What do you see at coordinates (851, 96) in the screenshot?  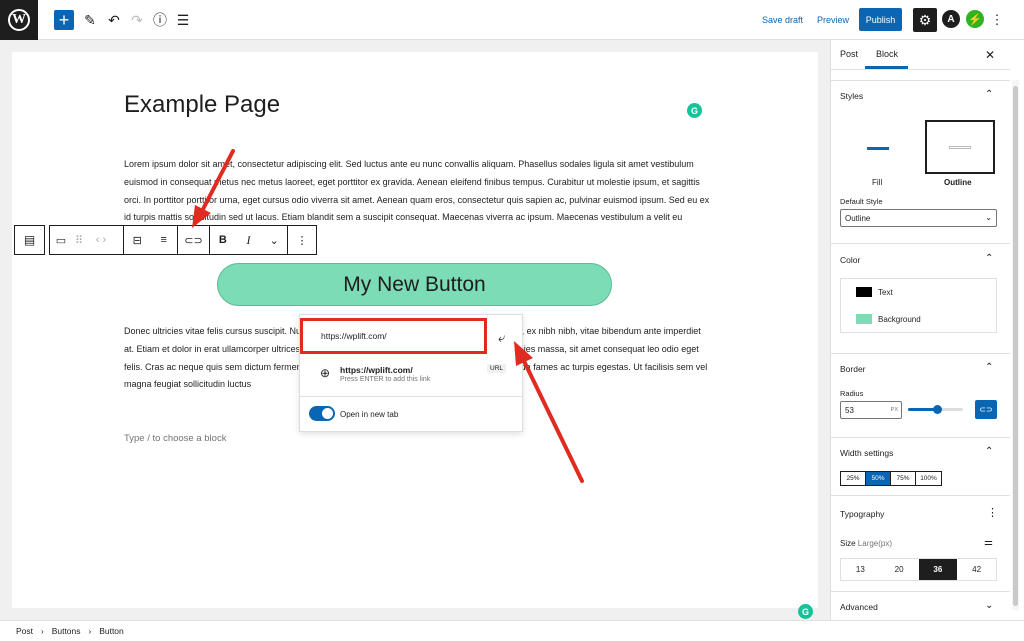 I see `styles-panel-title: Styles` at bounding box center [851, 96].